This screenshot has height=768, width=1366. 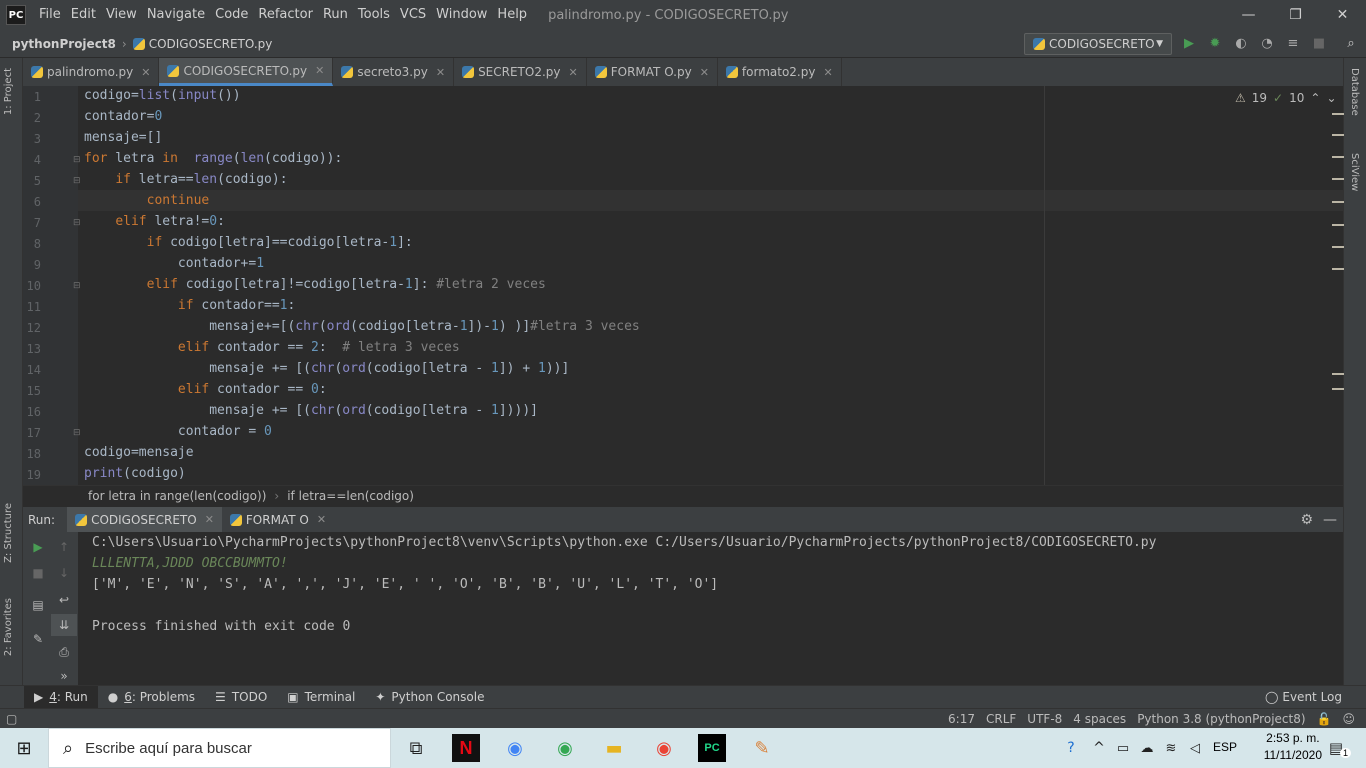 What do you see at coordinates (64, 652) in the screenshot?
I see `print-icon: ⎙` at bounding box center [64, 652].